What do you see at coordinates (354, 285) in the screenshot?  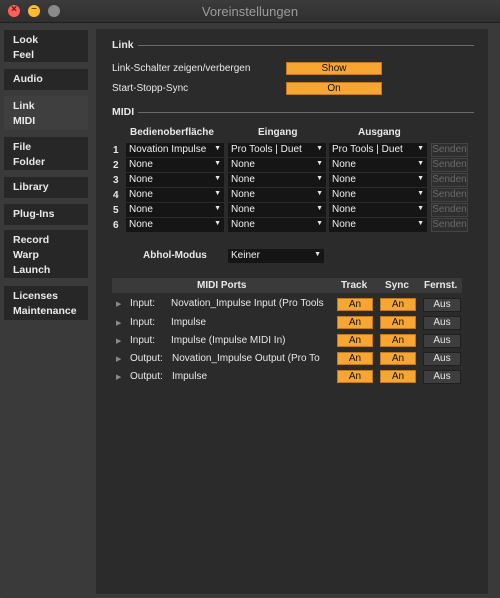 I see `ports-header-track: Track` at bounding box center [354, 285].